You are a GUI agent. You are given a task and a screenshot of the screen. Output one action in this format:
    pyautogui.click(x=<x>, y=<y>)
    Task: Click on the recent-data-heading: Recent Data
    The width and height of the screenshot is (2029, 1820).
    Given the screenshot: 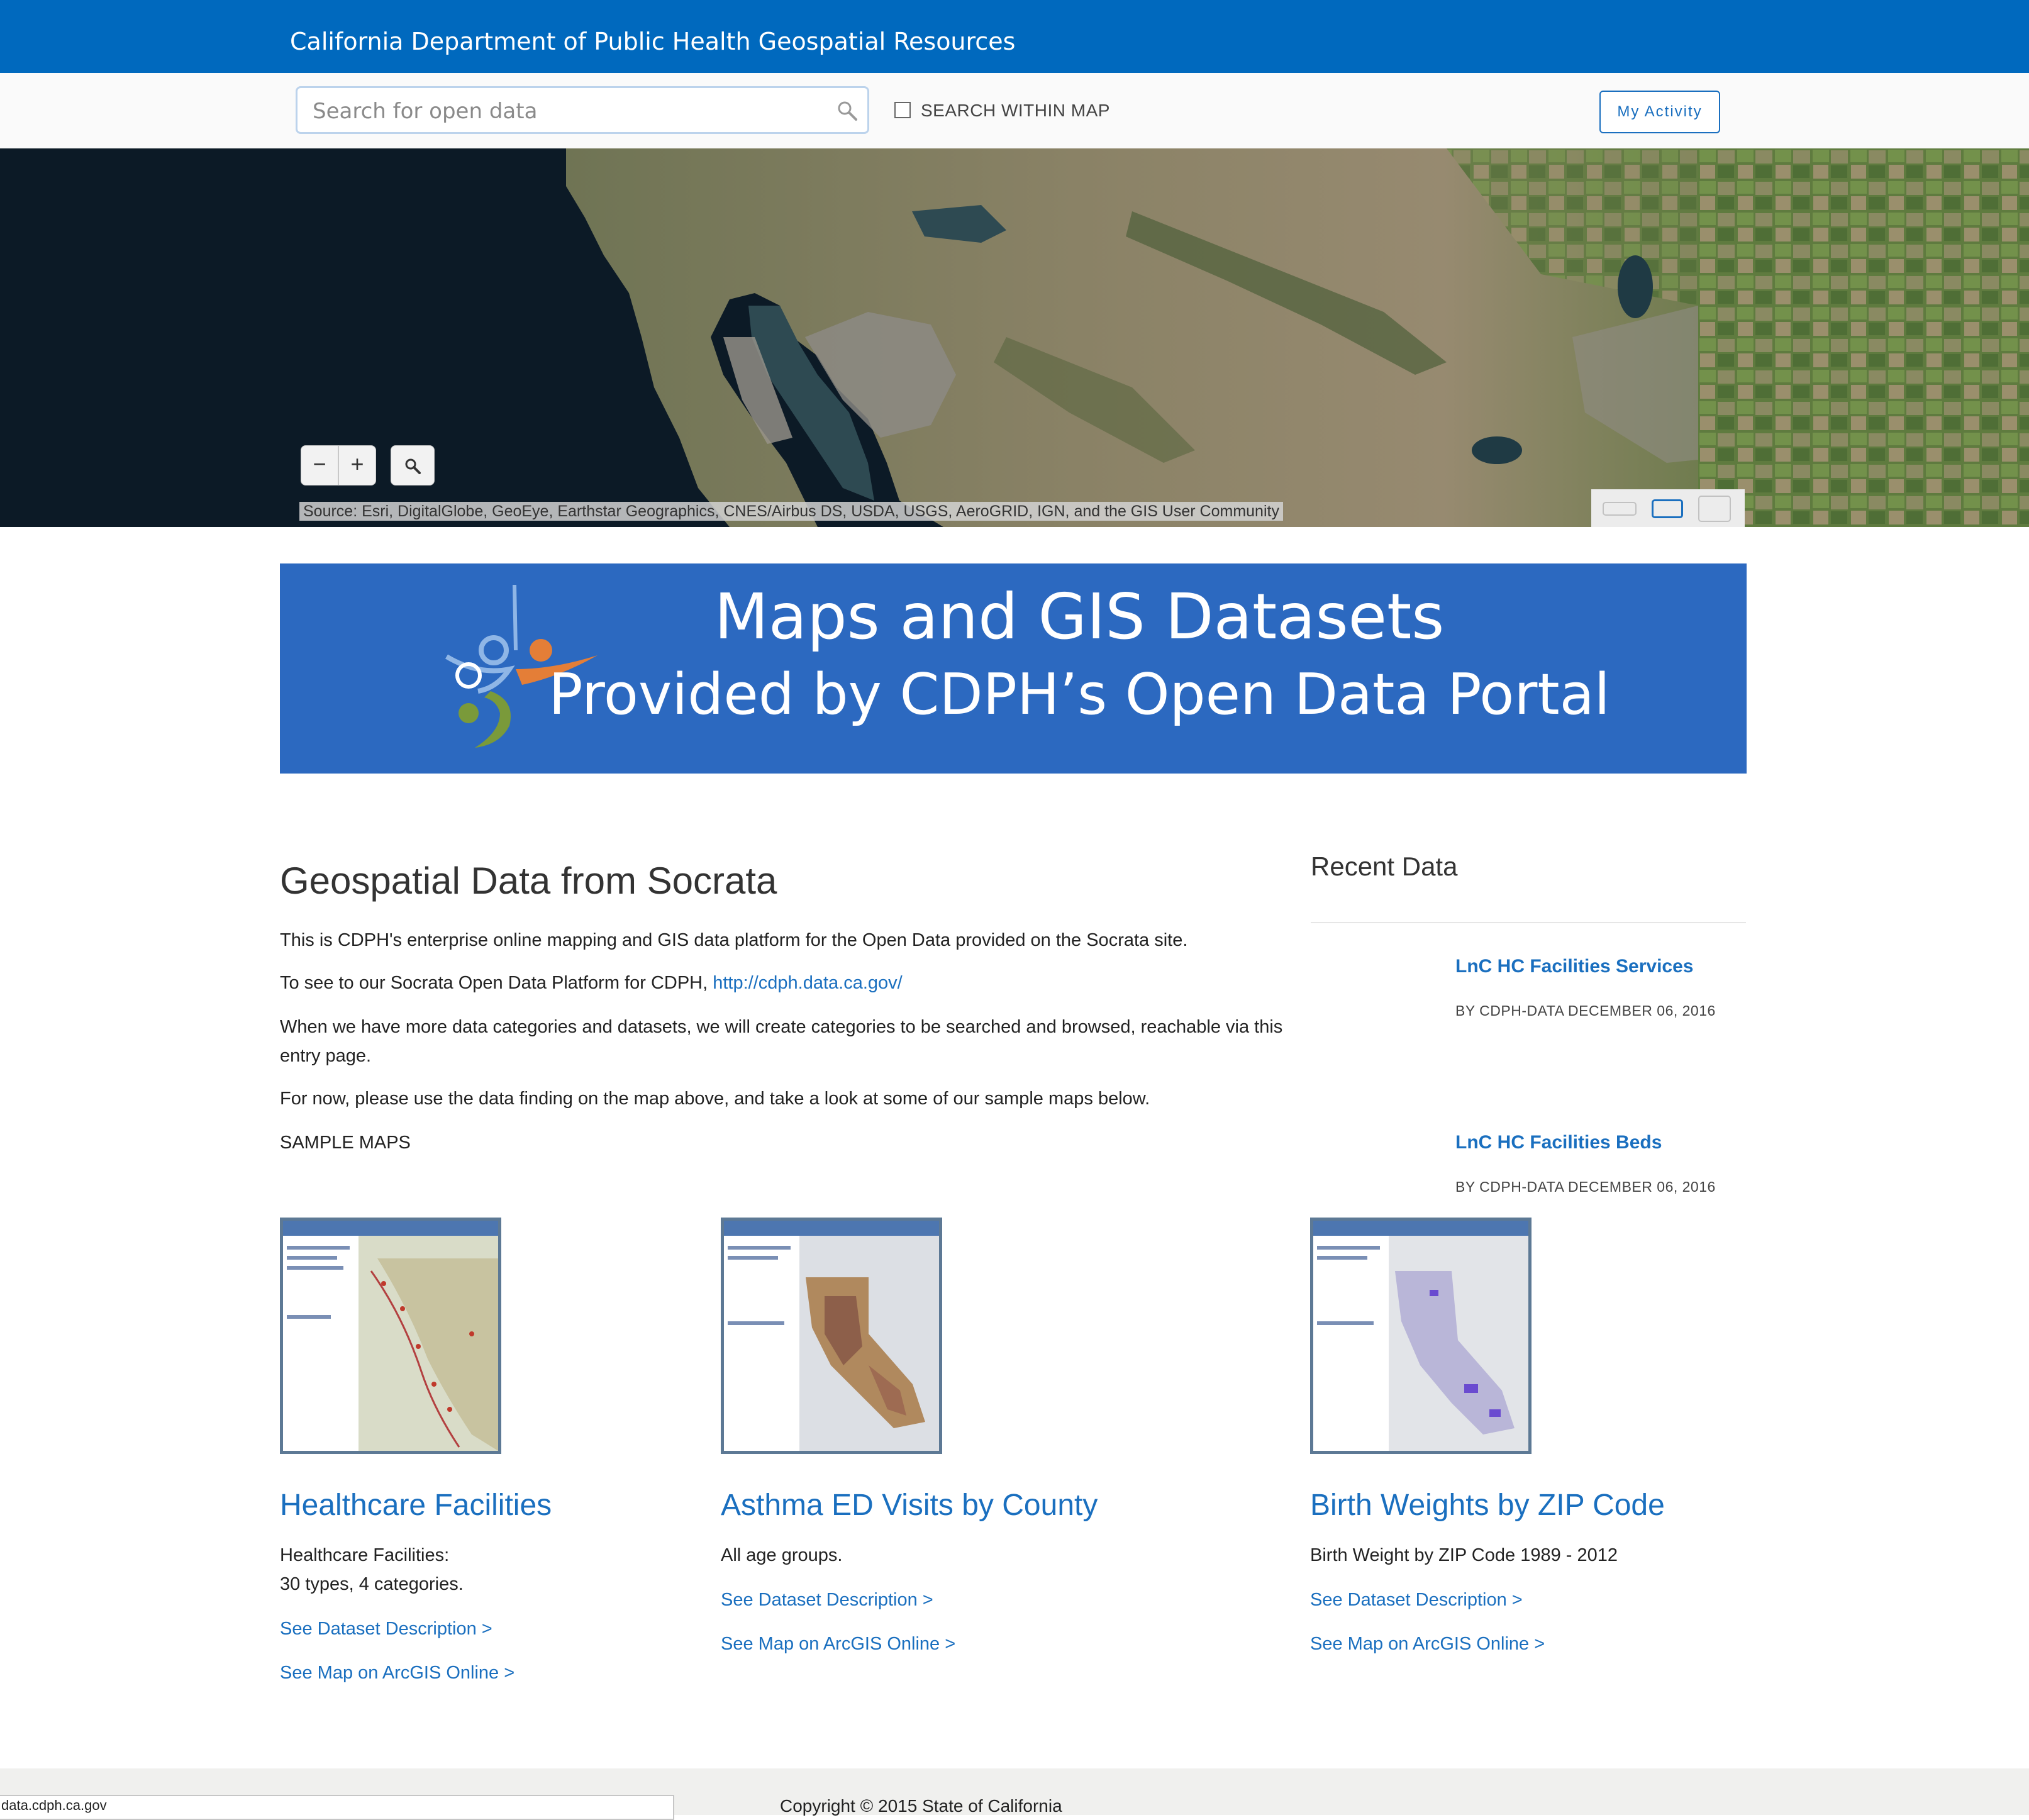 What is the action you would take?
    pyautogui.click(x=1384, y=866)
    